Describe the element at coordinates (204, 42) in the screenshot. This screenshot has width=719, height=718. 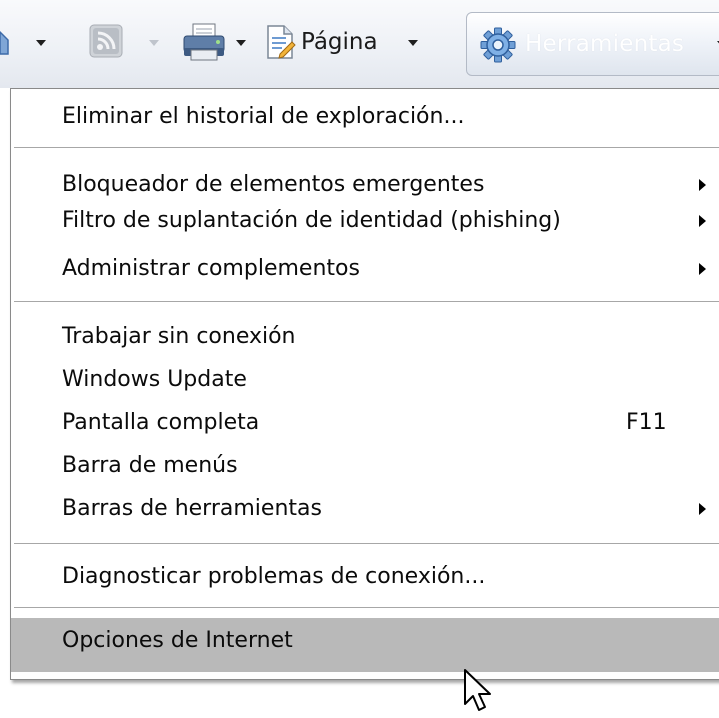
I see `print-icon` at that location.